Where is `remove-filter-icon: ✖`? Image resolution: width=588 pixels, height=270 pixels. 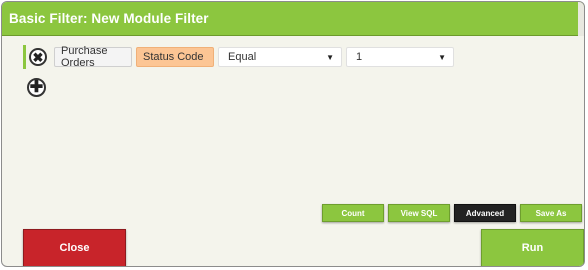 remove-filter-icon: ✖ is located at coordinates (38, 57).